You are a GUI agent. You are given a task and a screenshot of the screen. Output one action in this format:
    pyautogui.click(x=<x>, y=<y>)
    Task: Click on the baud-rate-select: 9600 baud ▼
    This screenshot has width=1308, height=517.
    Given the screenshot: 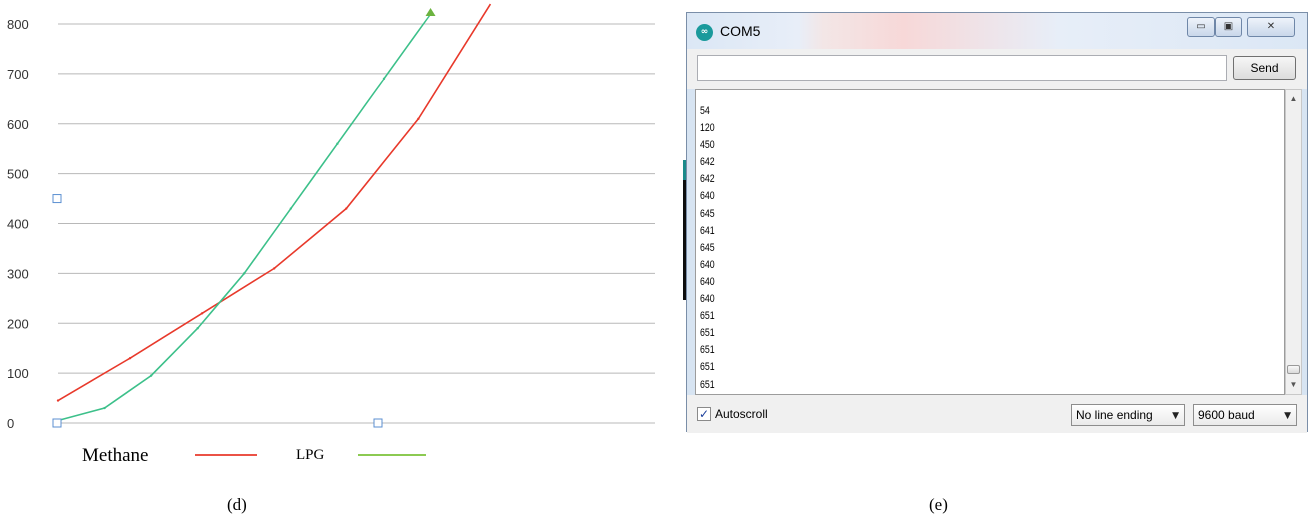 What is the action you would take?
    pyautogui.click(x=1245, y=415)
    